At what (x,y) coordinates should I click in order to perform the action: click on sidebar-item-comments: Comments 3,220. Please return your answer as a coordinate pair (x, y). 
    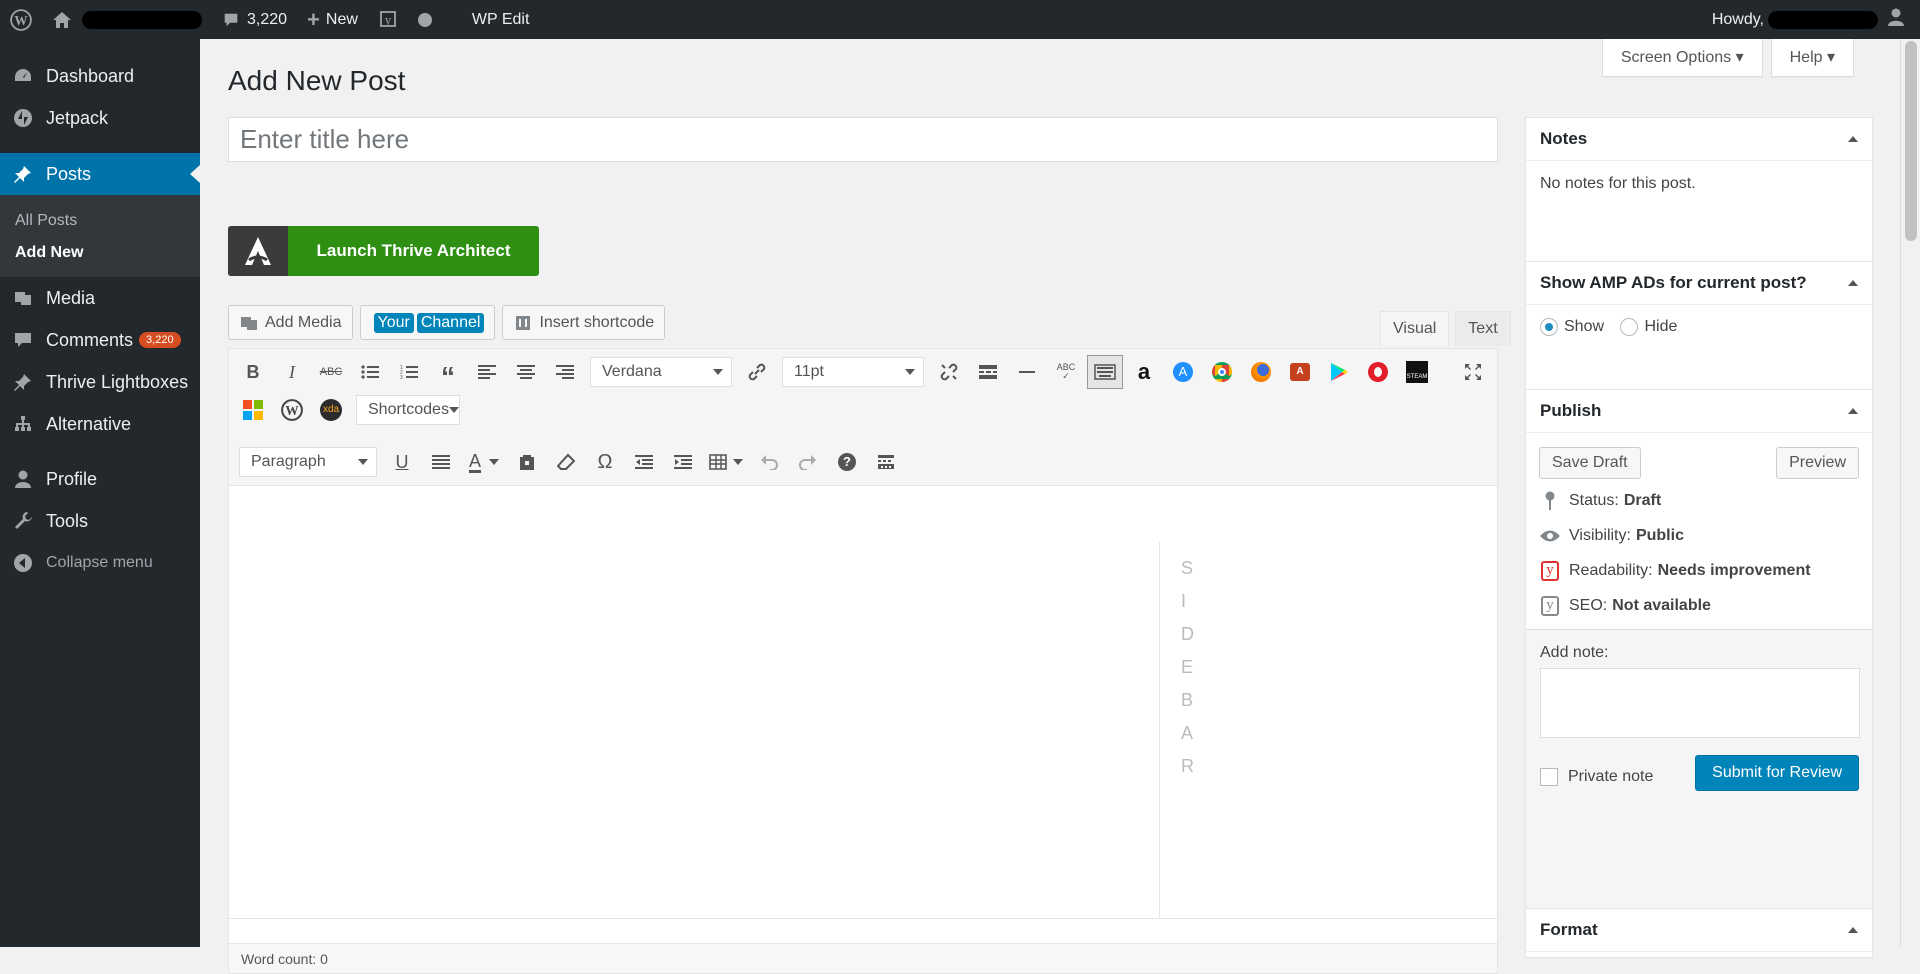
    Looking at the image, I should click on (100, 340).